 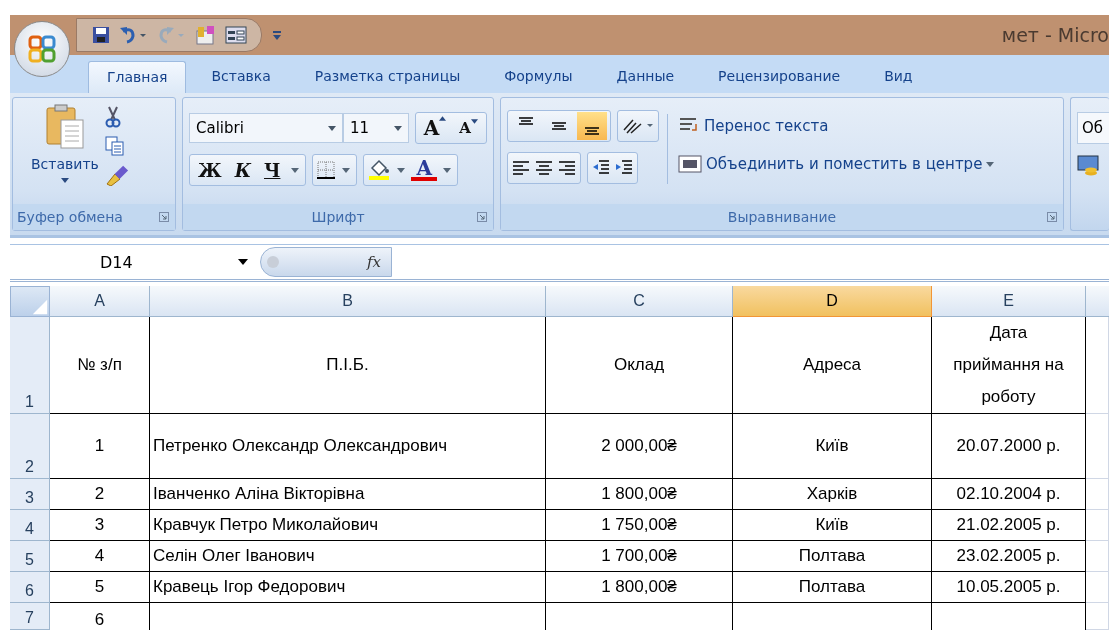 I want to click on row-header: 7, so click(x=30, y=616).